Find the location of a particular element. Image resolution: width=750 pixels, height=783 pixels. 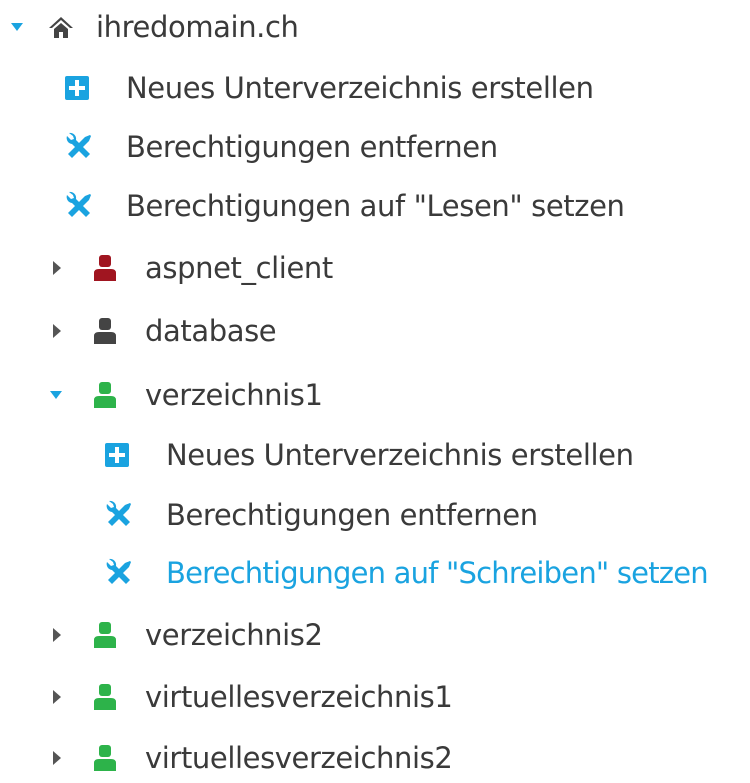

tree-node-aspnet-client: aspnet_client is located at coordinates (190, 268).